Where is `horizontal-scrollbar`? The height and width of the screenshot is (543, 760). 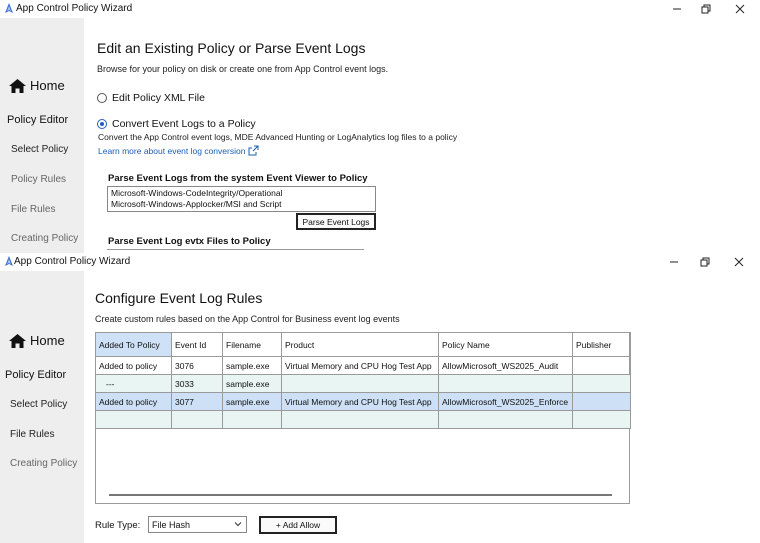
horizontal-scrollbar is located at coordinates (360, 495).